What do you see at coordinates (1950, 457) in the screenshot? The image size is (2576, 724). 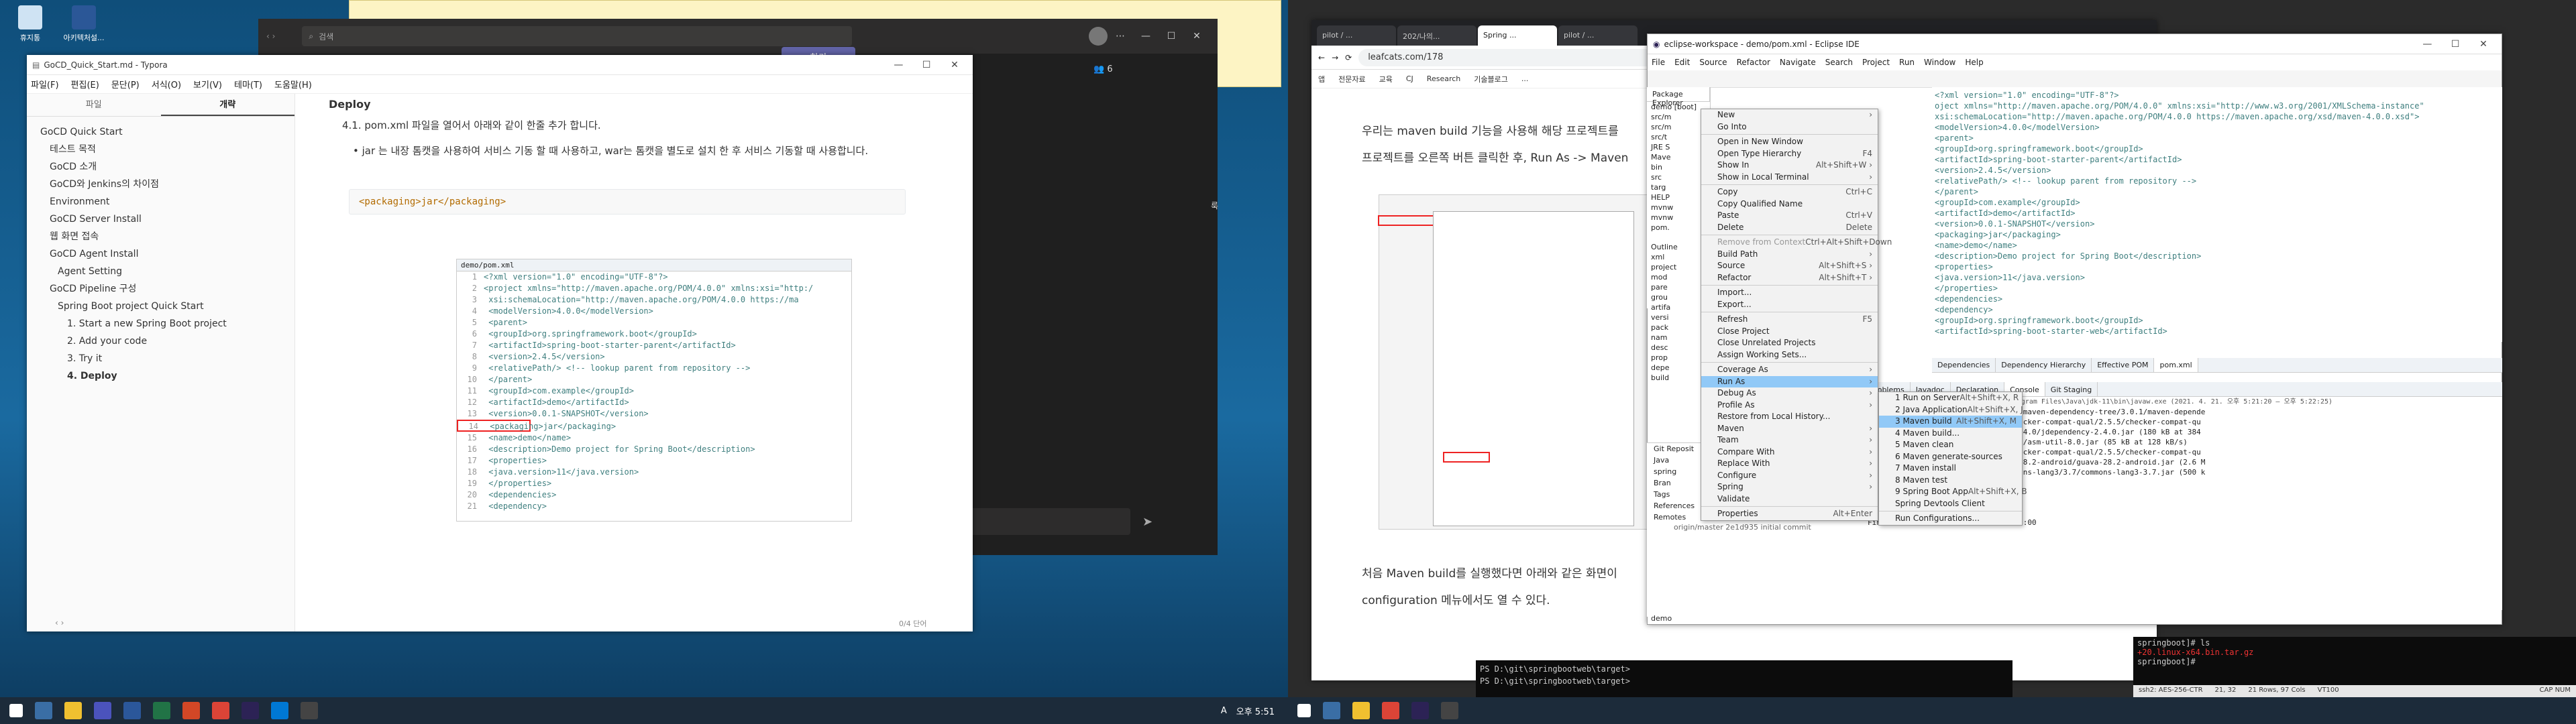 I see `menu-item: 6 Maven generate-sources` at bounding box center [1950, 457].